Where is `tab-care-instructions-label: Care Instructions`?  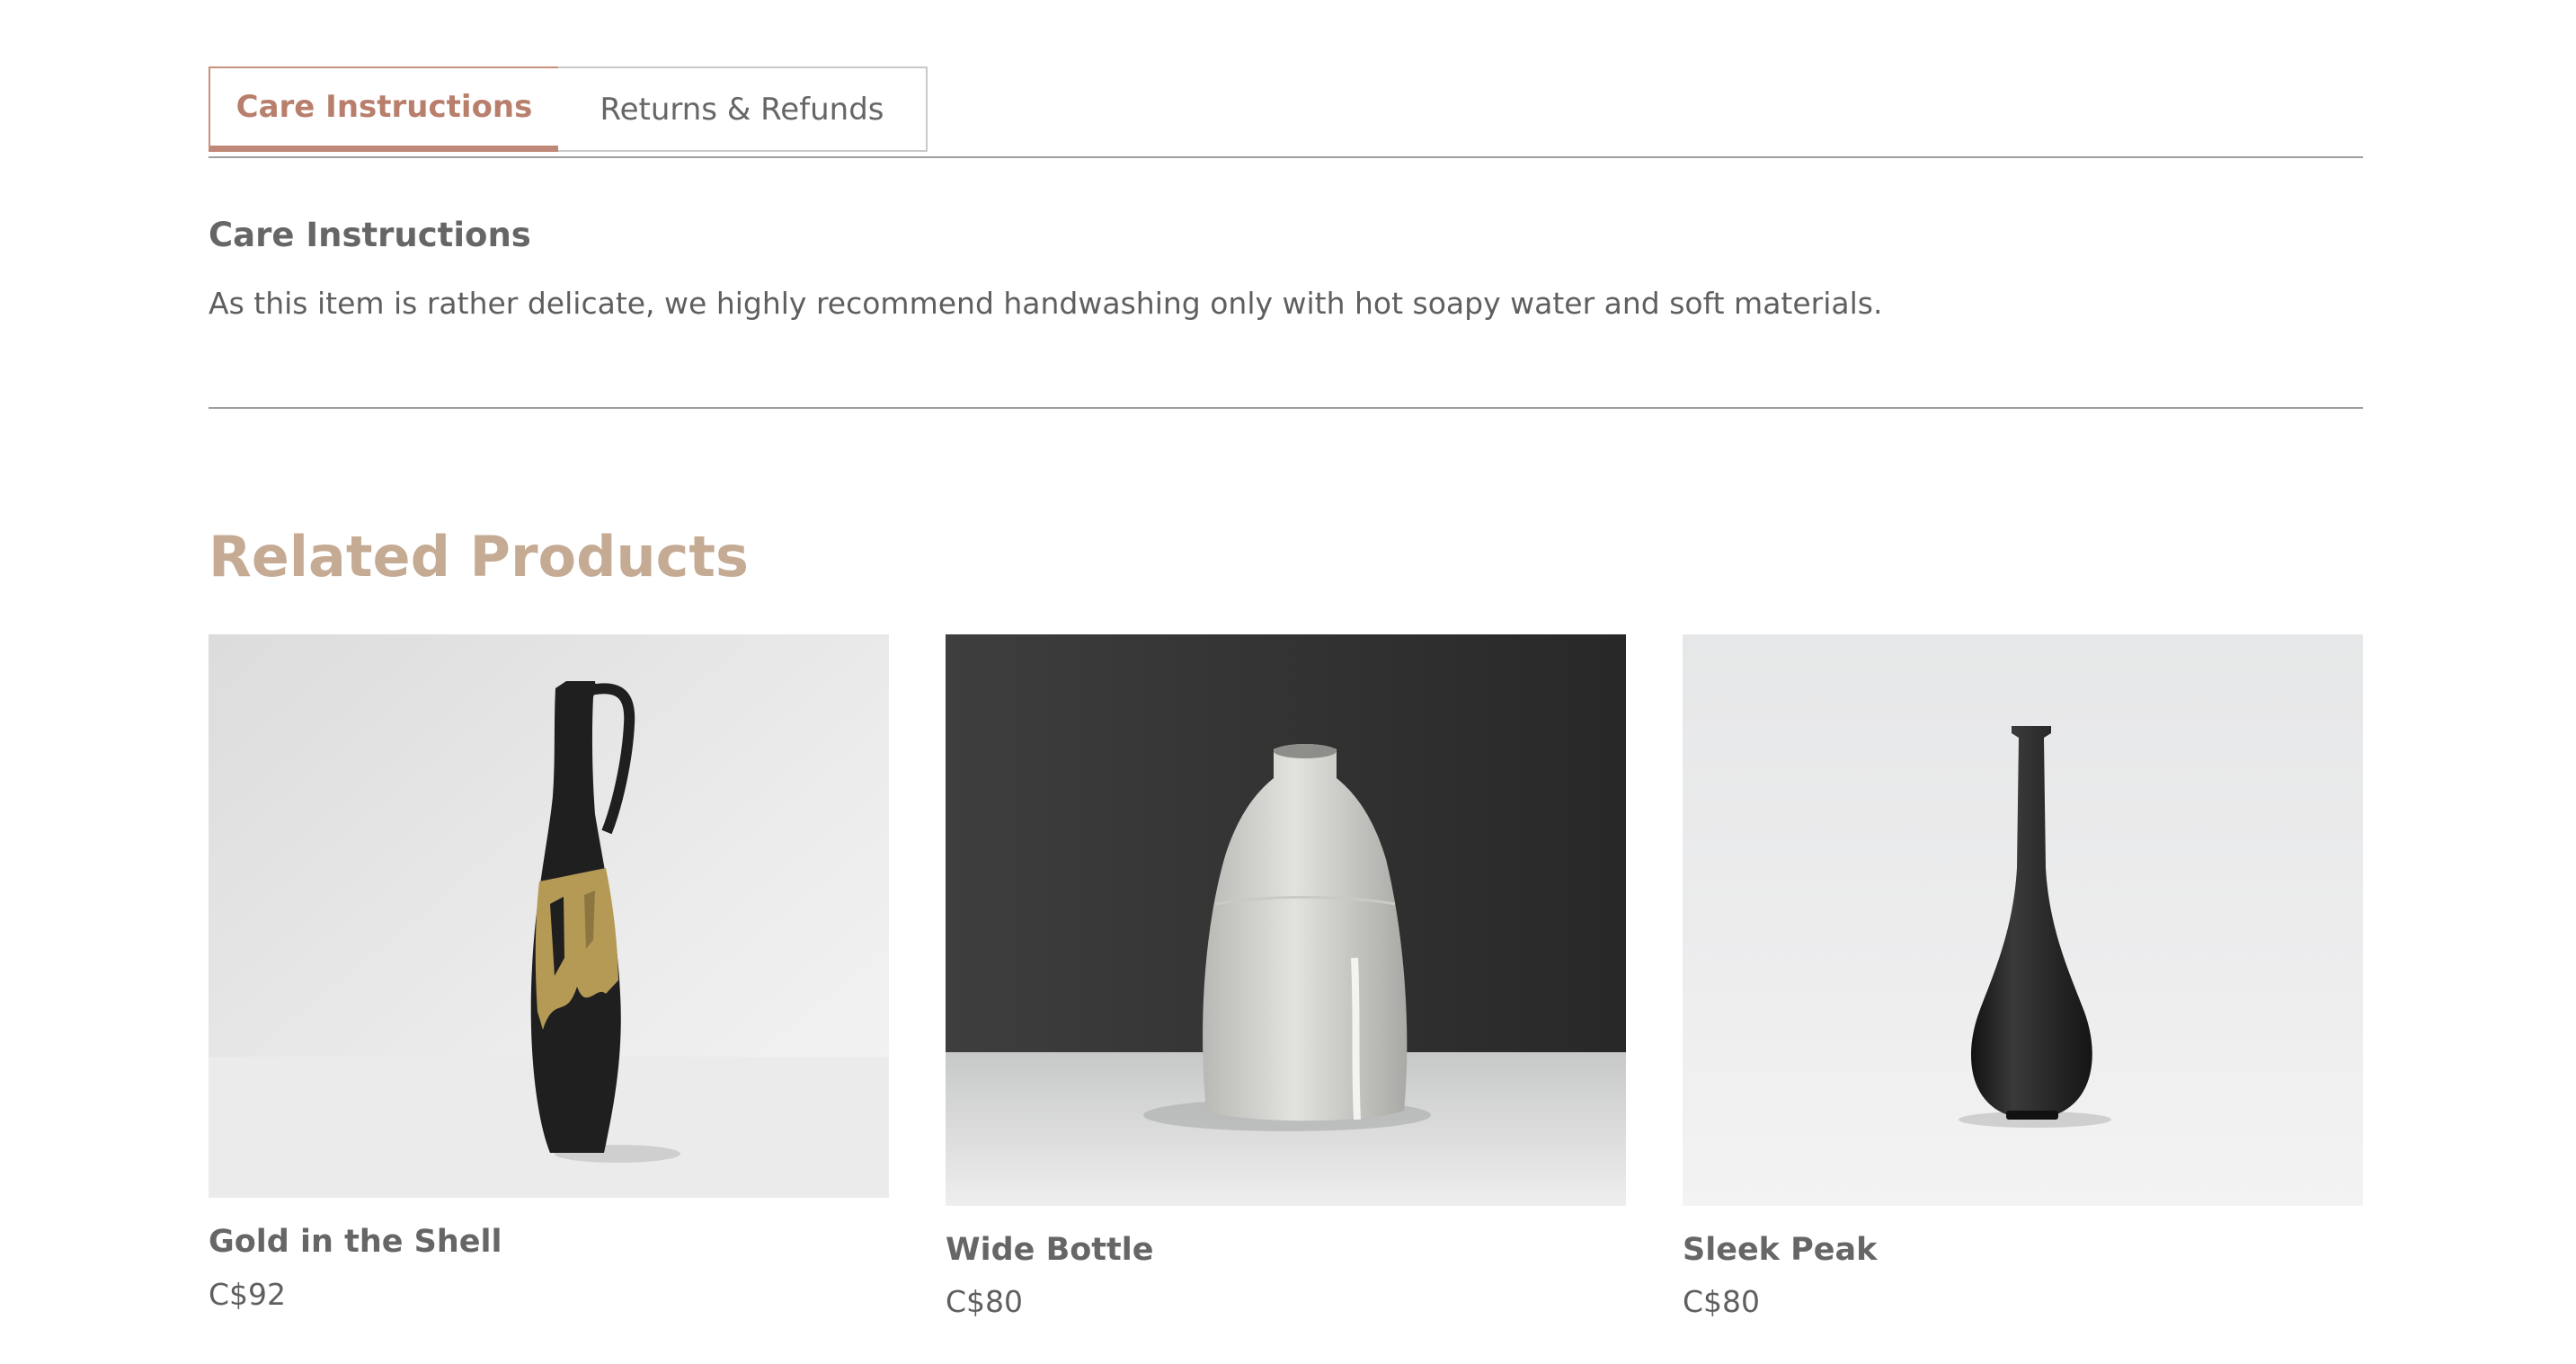 tab-care-instructions-label: Care Instructions is located at coordinates (384, 107).